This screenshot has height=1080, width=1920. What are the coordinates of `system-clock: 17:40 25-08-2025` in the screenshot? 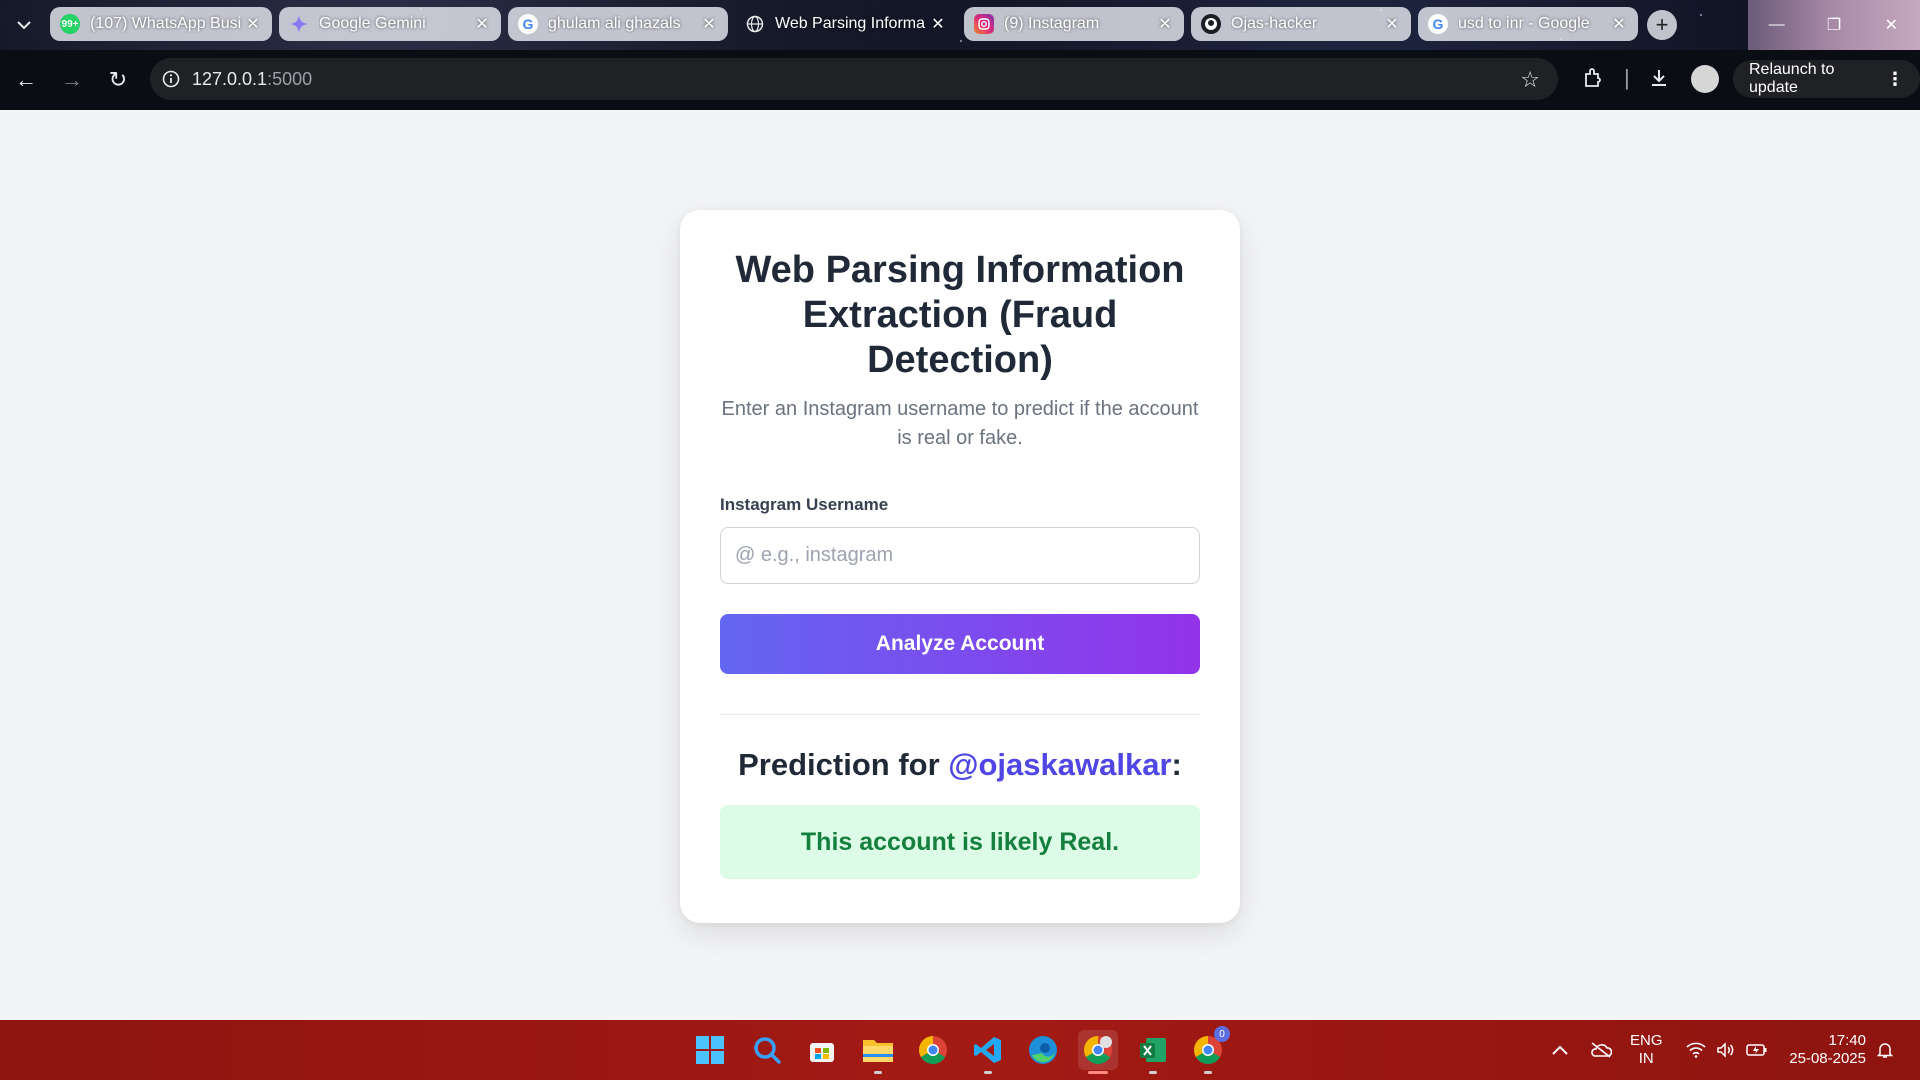 It's located at (1826, 1050).